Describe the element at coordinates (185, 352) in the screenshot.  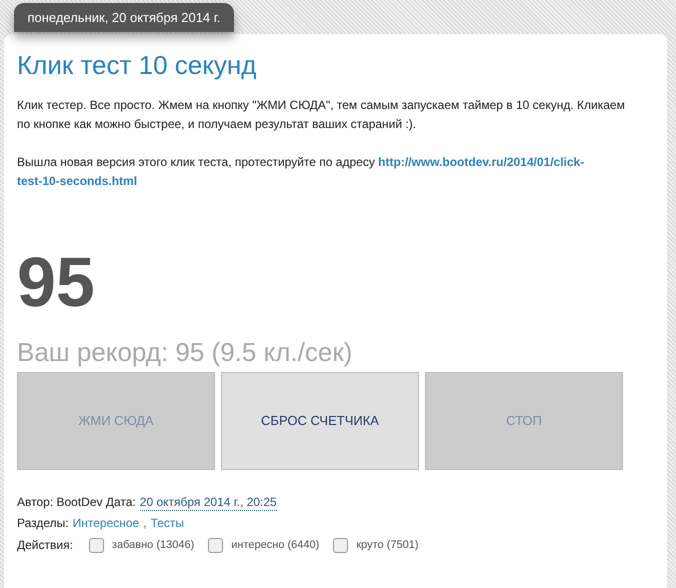
I see `record-text: Ваш рекорд: 95 (9.5 кл./сек)` at that location.